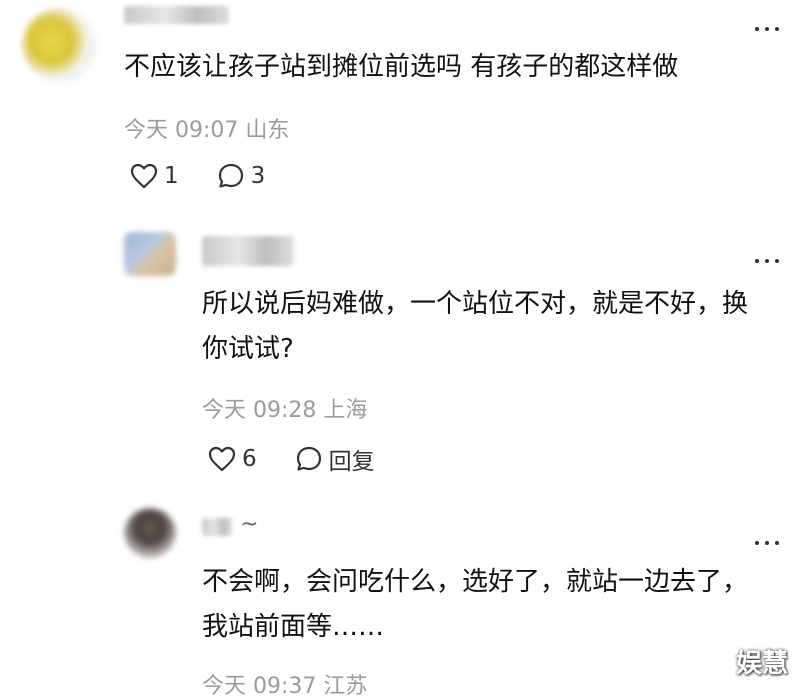 The image size is (800, 700). I want to click on like-button: 6, so click(232, 459).